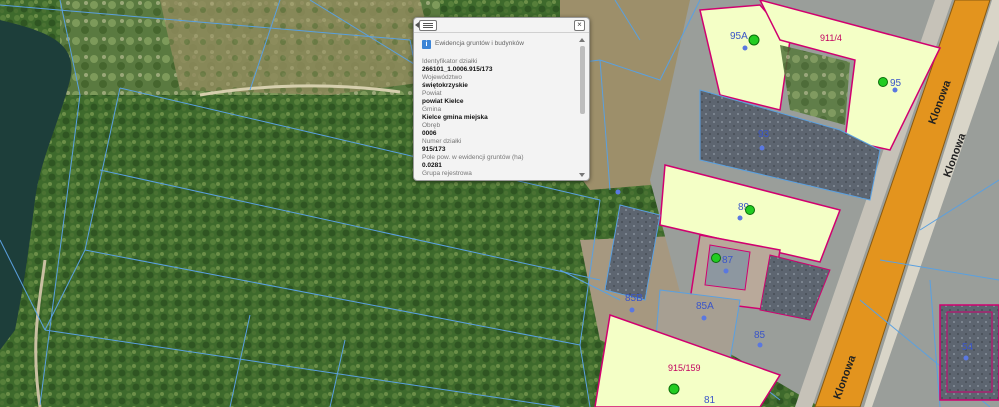 This screenshot has height=407, width=999. What do you see at coordinates (582, 40) in the screenshot?
I see `scroll-up-icon` at bounding box center [582, 40].